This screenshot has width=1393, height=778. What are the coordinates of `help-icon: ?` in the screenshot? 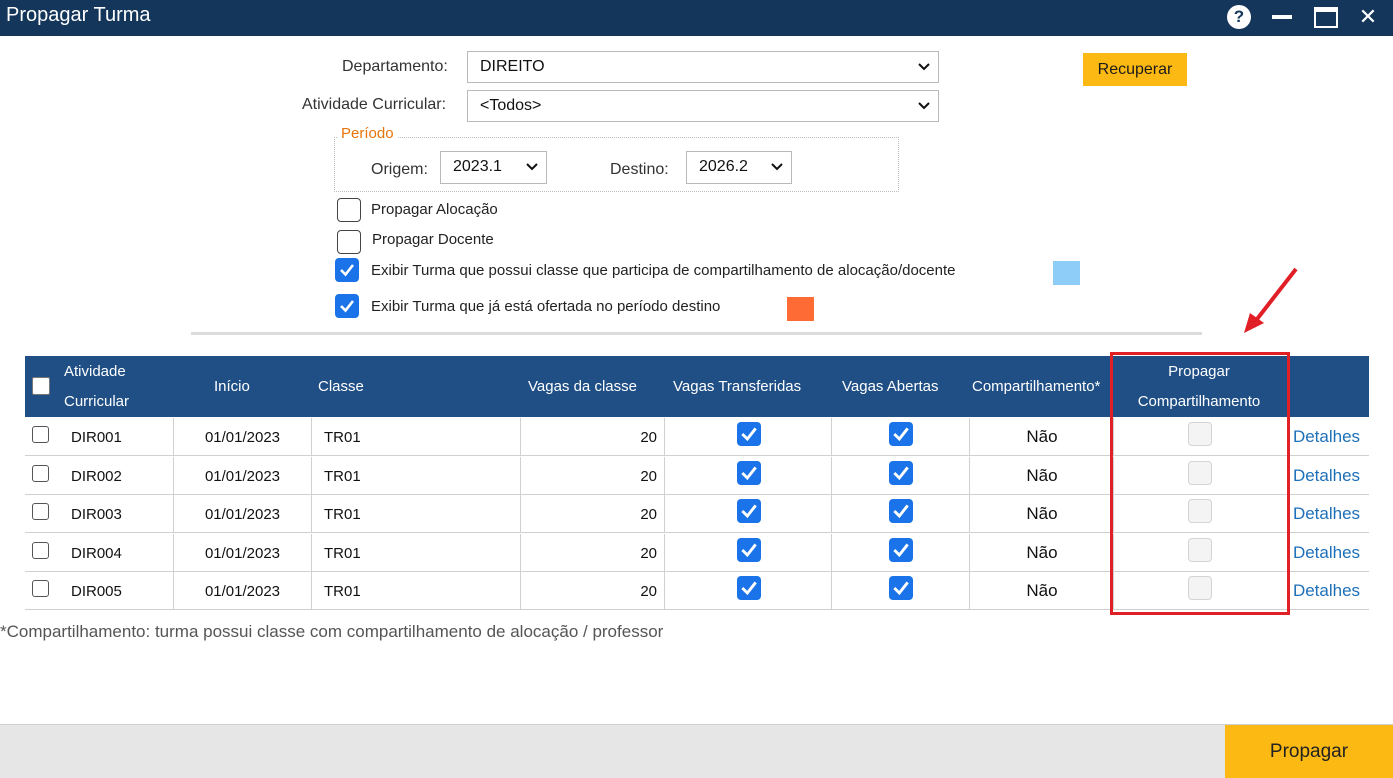 It's located at (1239, 17).